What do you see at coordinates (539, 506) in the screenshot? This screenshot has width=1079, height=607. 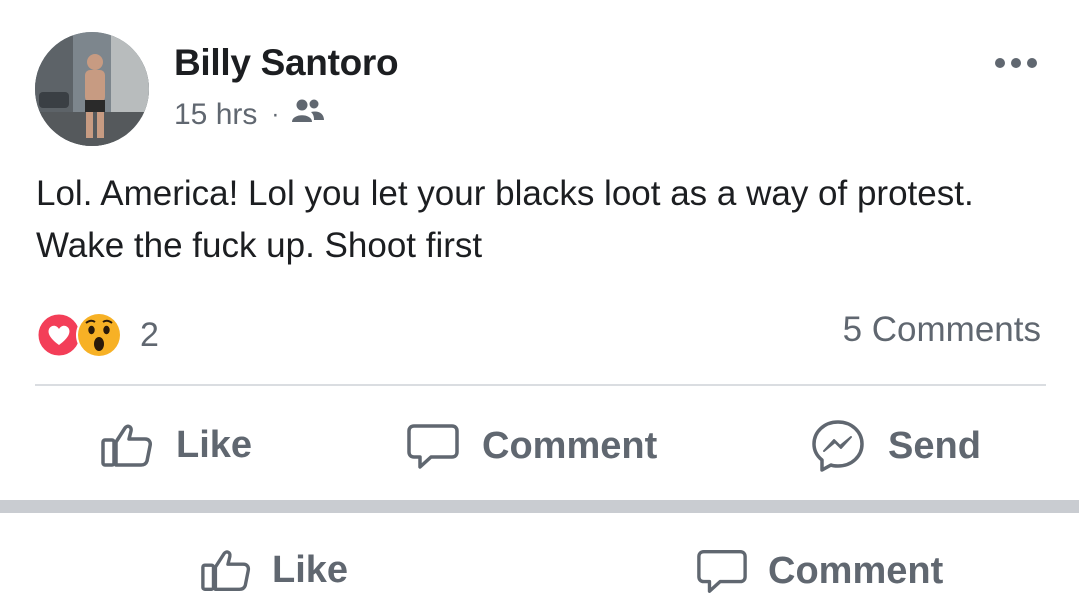 I see `section-separator` at bounding box center [539, 506].